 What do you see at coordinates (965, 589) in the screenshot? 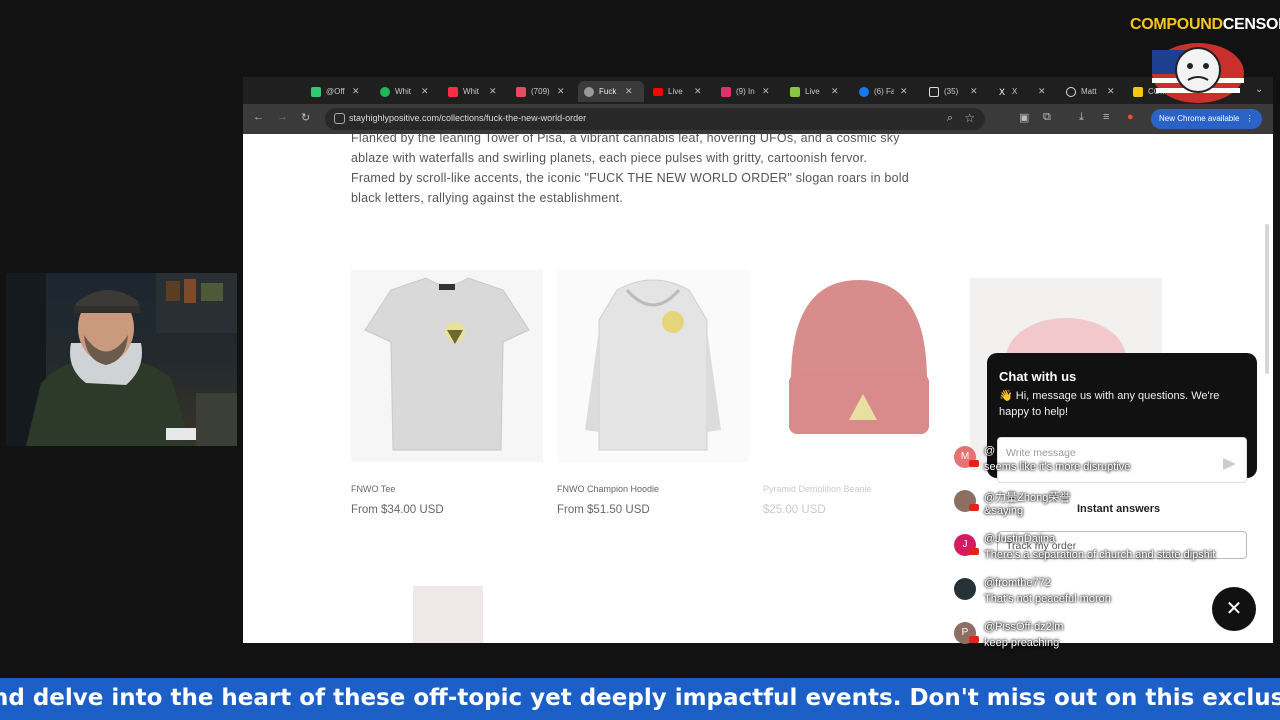
I see `avatar` at bounding box center [965, 589].